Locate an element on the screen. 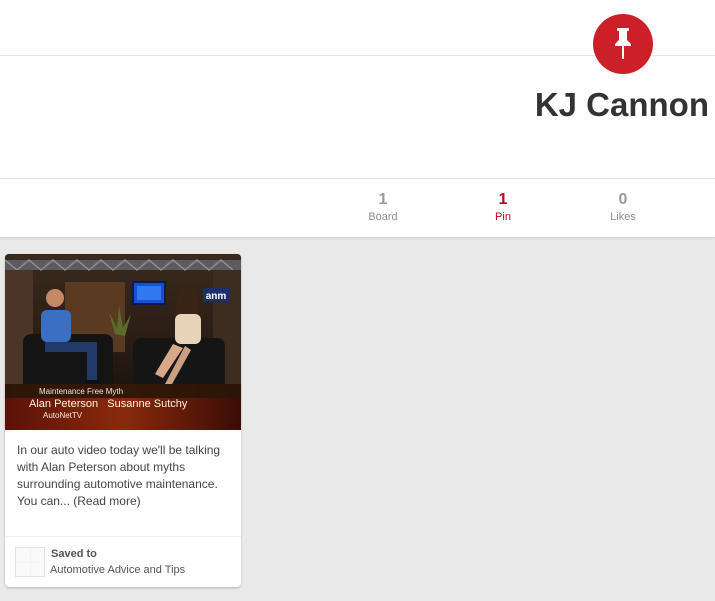 The height and width of the screenshot is (601, 715). caption-line-3: AutoNetTV is located at coordinates (63, 415).